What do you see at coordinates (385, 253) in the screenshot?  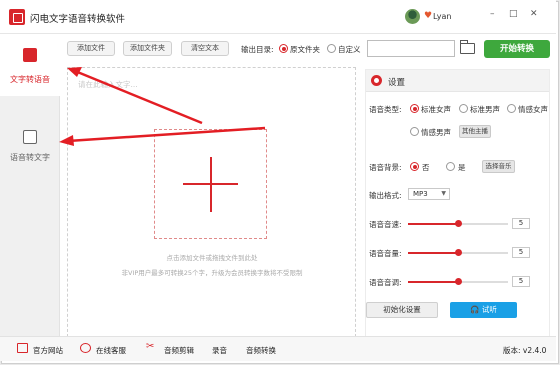 I see `volume-label: 语音音量:` at bounding box center [385, 253].